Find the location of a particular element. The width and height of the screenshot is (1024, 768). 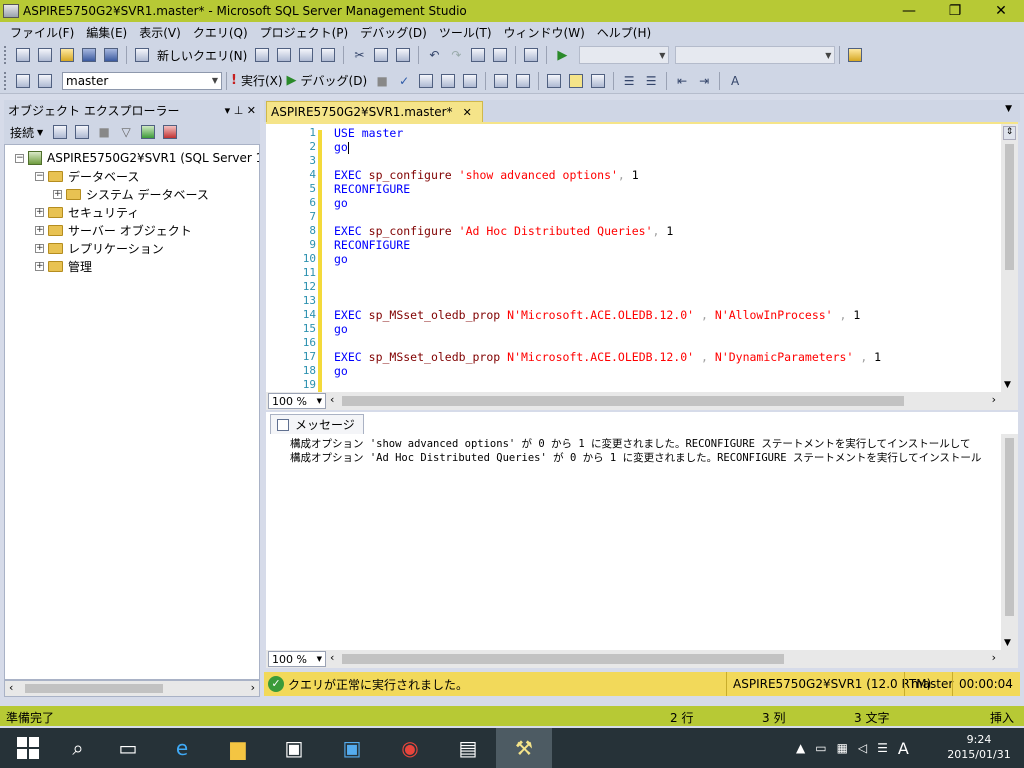

refresh-icon is located at coordinates (148, 132).